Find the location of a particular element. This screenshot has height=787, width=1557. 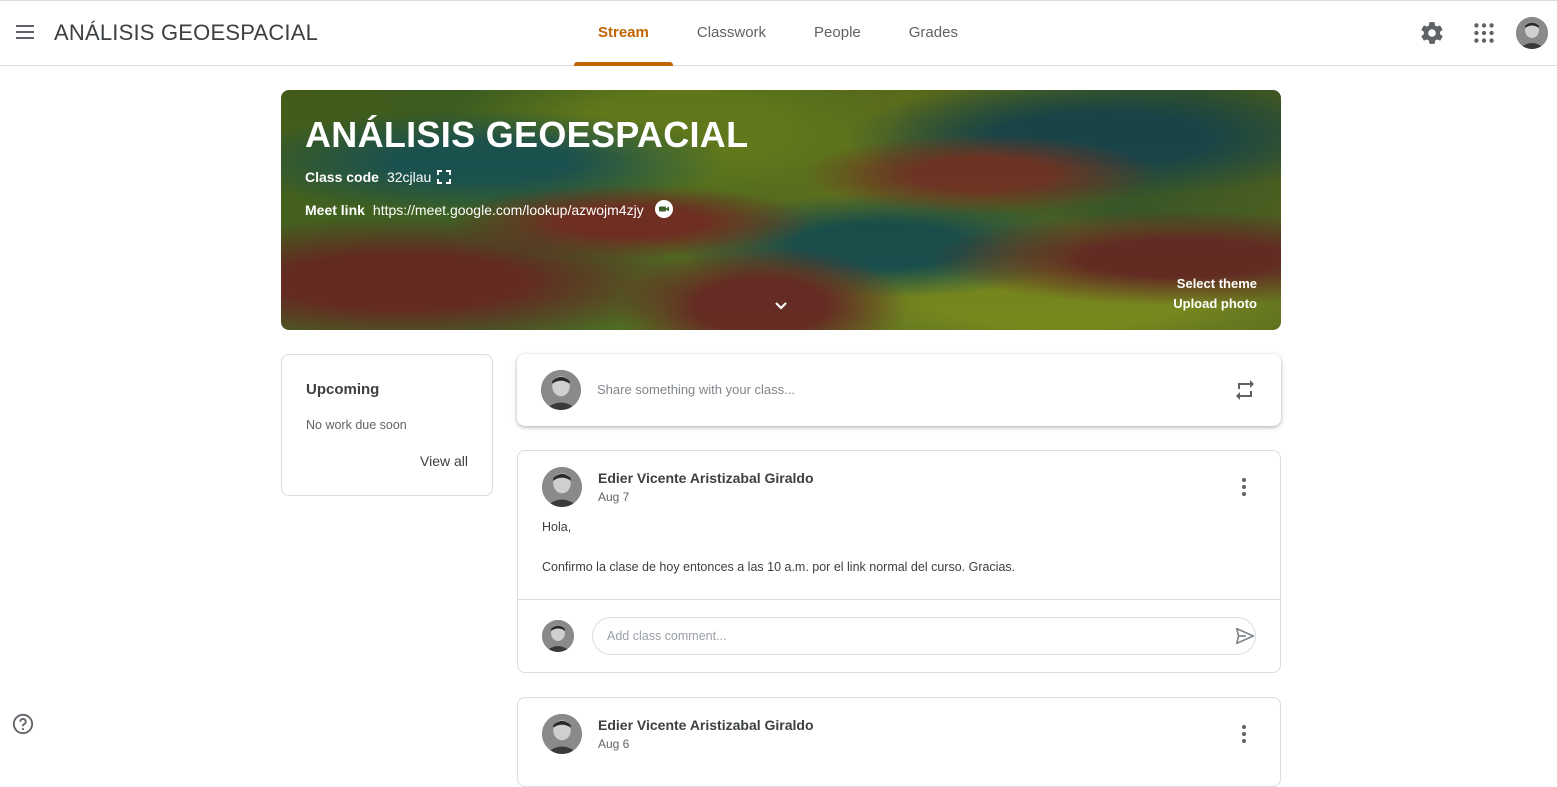

chevron-down-icon is located at coordinates (781, 306).